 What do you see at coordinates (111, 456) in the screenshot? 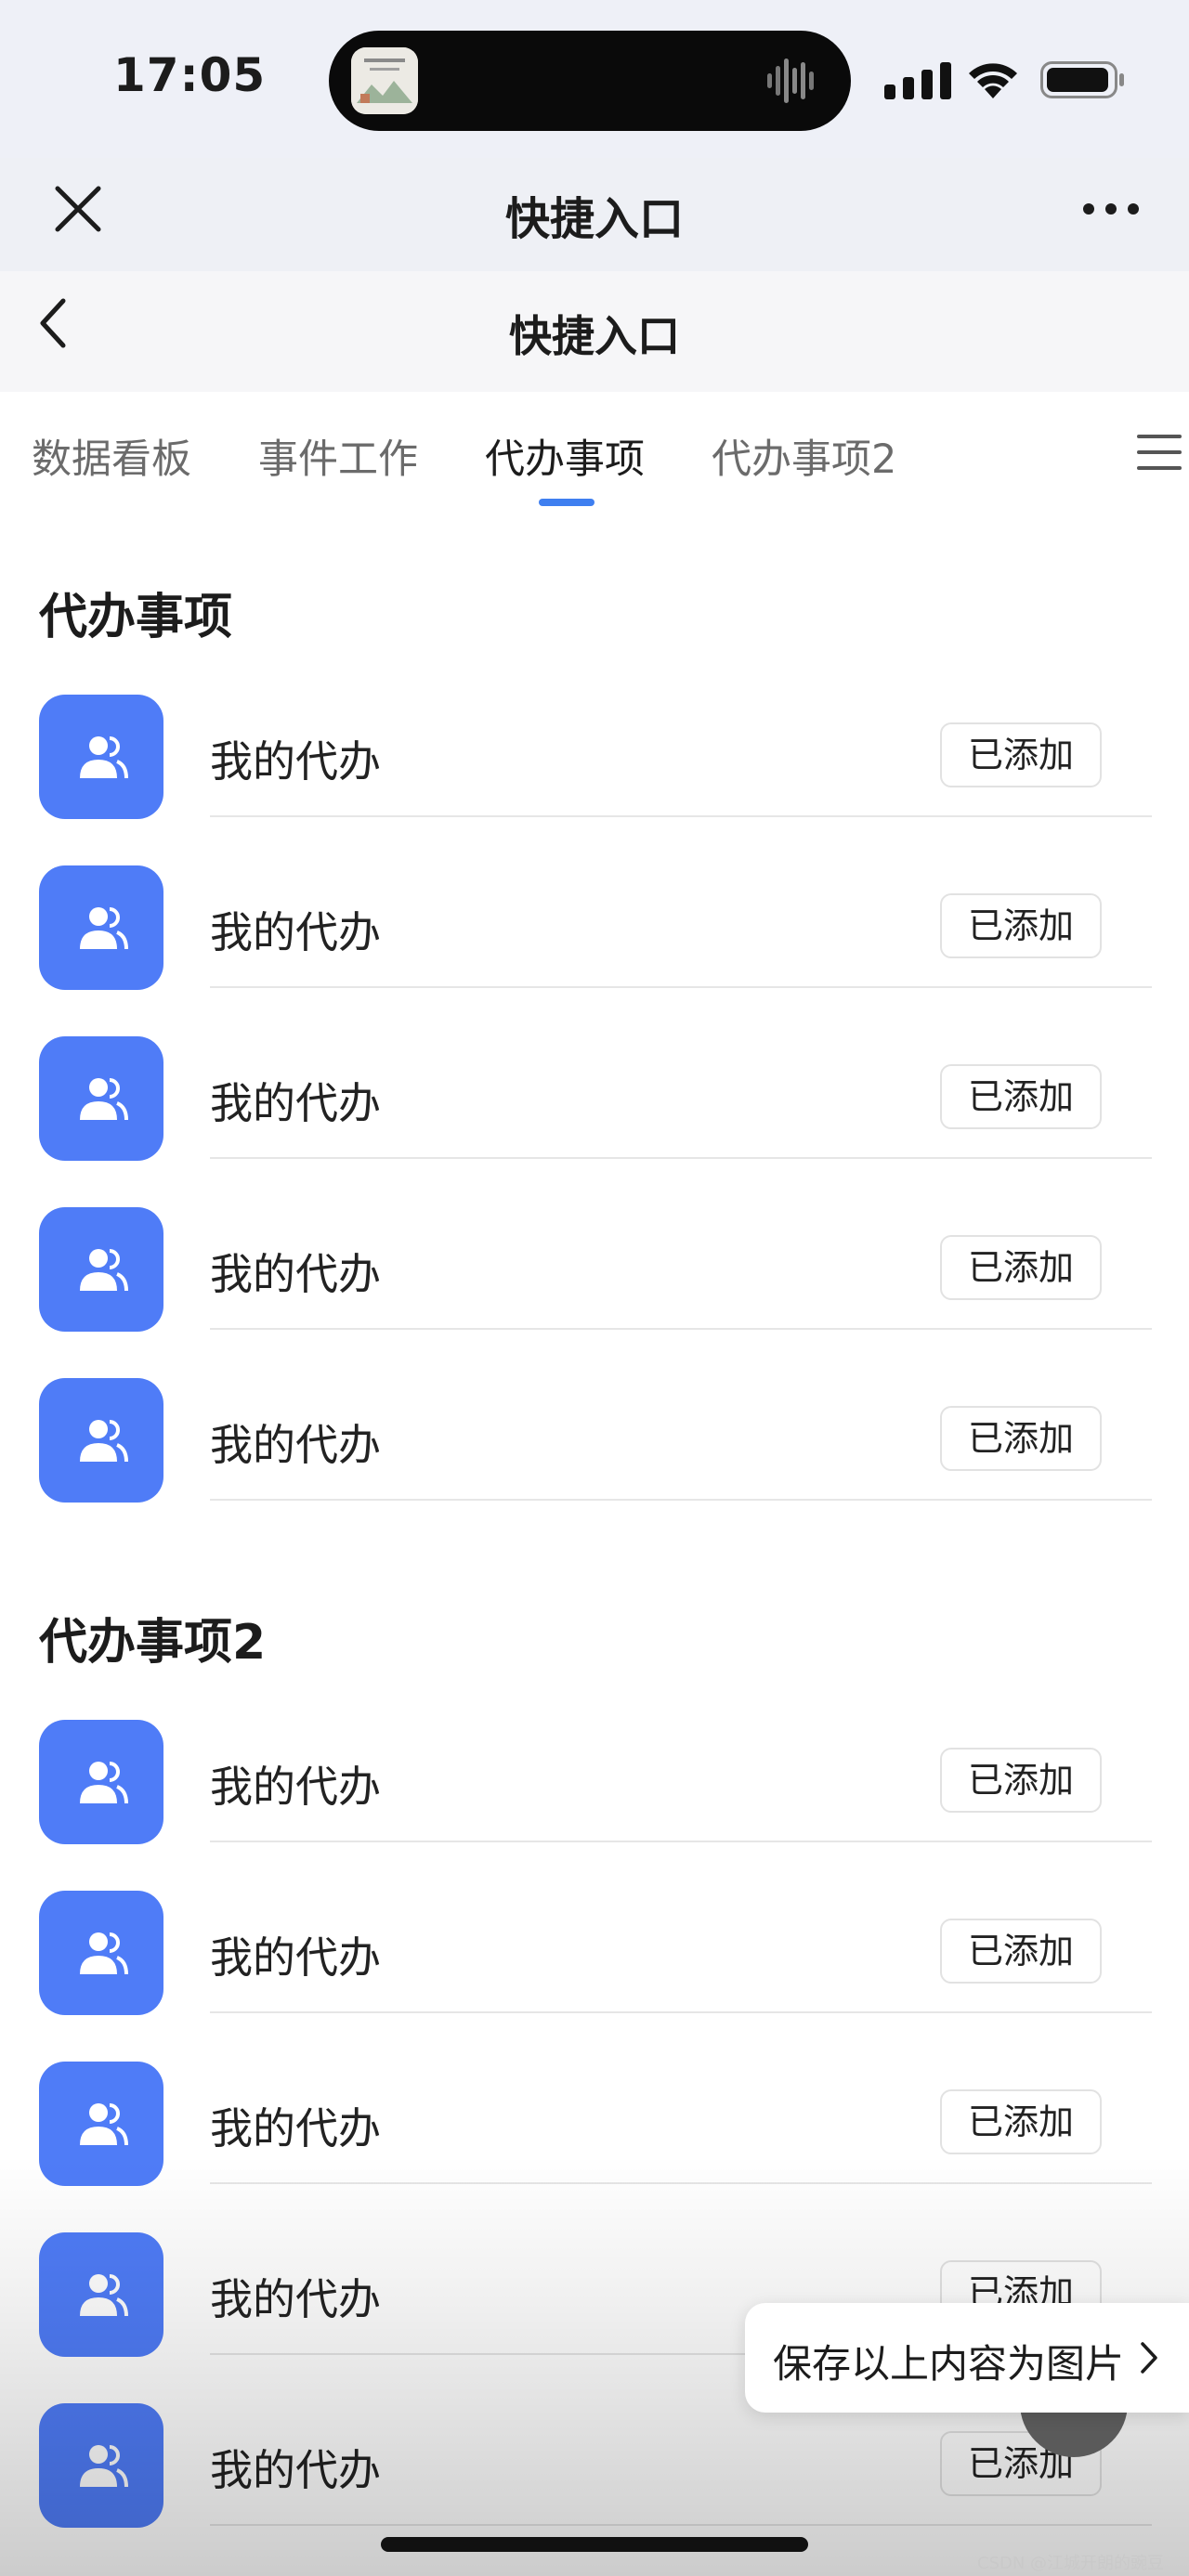
I see `tab-data-board: 数据看板` at bounding box center [111, 456].